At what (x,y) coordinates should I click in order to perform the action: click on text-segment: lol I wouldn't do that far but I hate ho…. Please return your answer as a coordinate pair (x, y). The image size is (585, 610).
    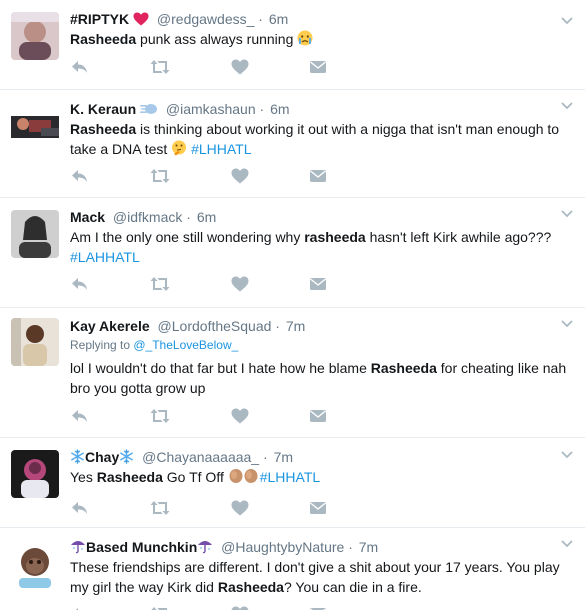
    Looking at the image, I should click on (220, 368).